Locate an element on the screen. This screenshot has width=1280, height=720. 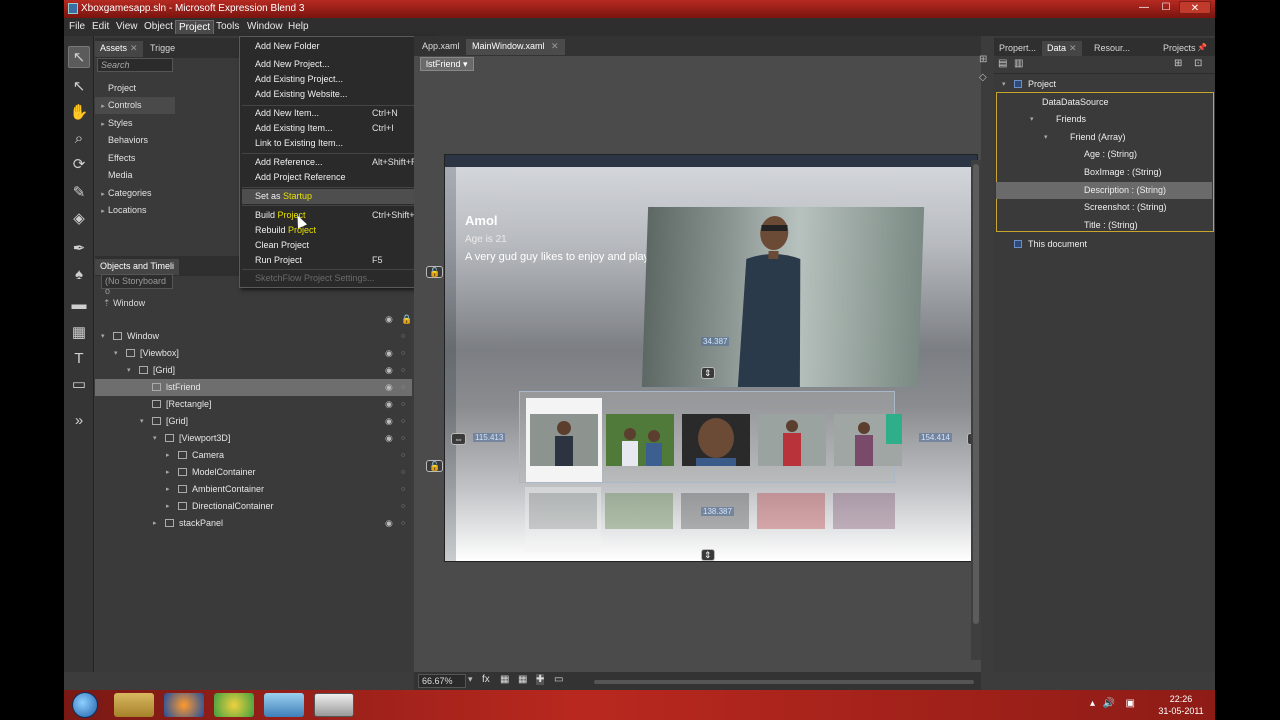
zoom-dropdown-icon: ▾ is located at coordinates (470, 679).